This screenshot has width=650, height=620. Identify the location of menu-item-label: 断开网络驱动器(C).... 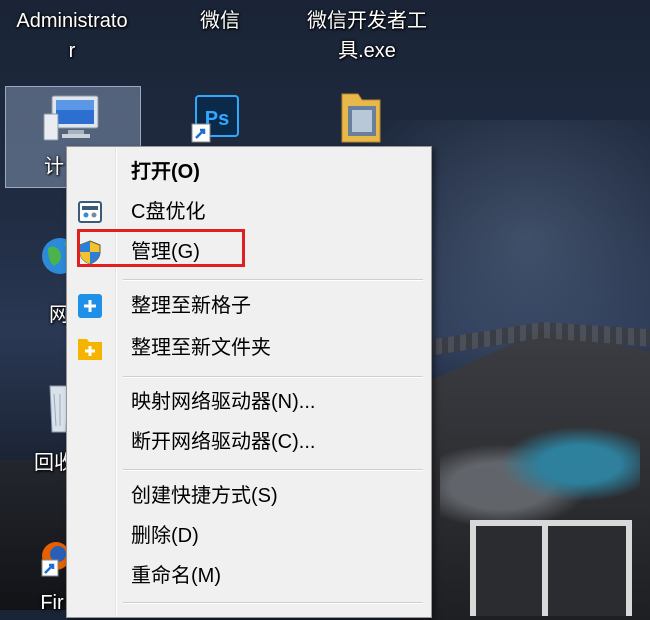
(223, 442).